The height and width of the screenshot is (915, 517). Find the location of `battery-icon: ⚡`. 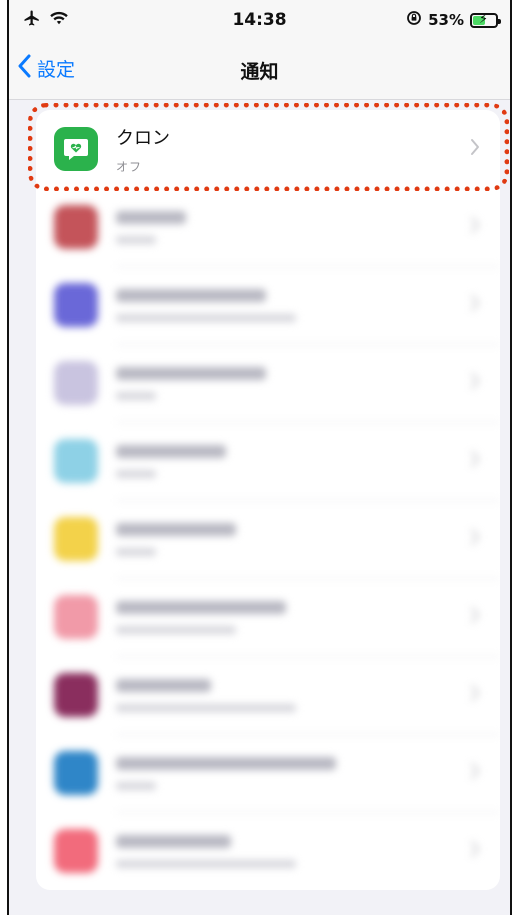

battery-icon: ⚡ is located at coordinates (485, 19).